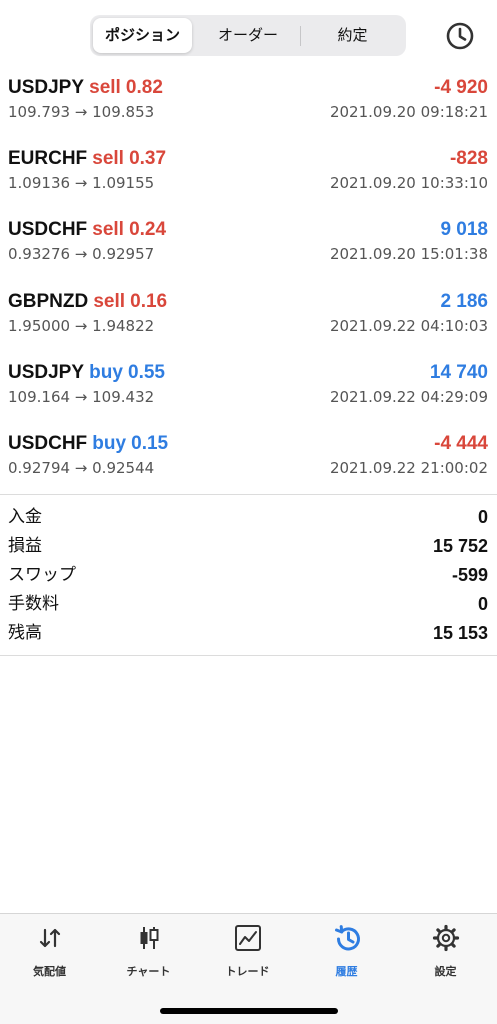 The height and width of the screenshot is (1024, 497). I want to click on summary-deposit: 入金 0, so click(248, 517).